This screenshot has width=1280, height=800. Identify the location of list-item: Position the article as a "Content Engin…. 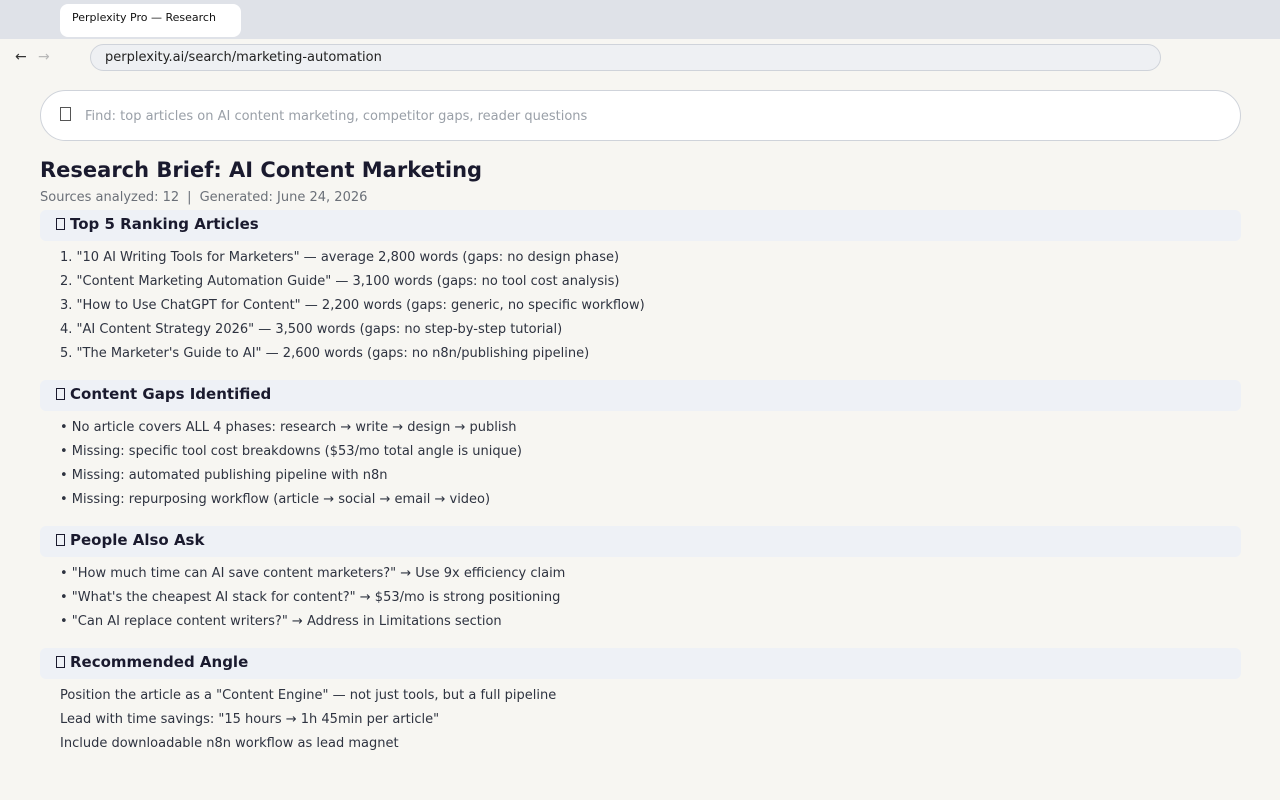
(308, 695).